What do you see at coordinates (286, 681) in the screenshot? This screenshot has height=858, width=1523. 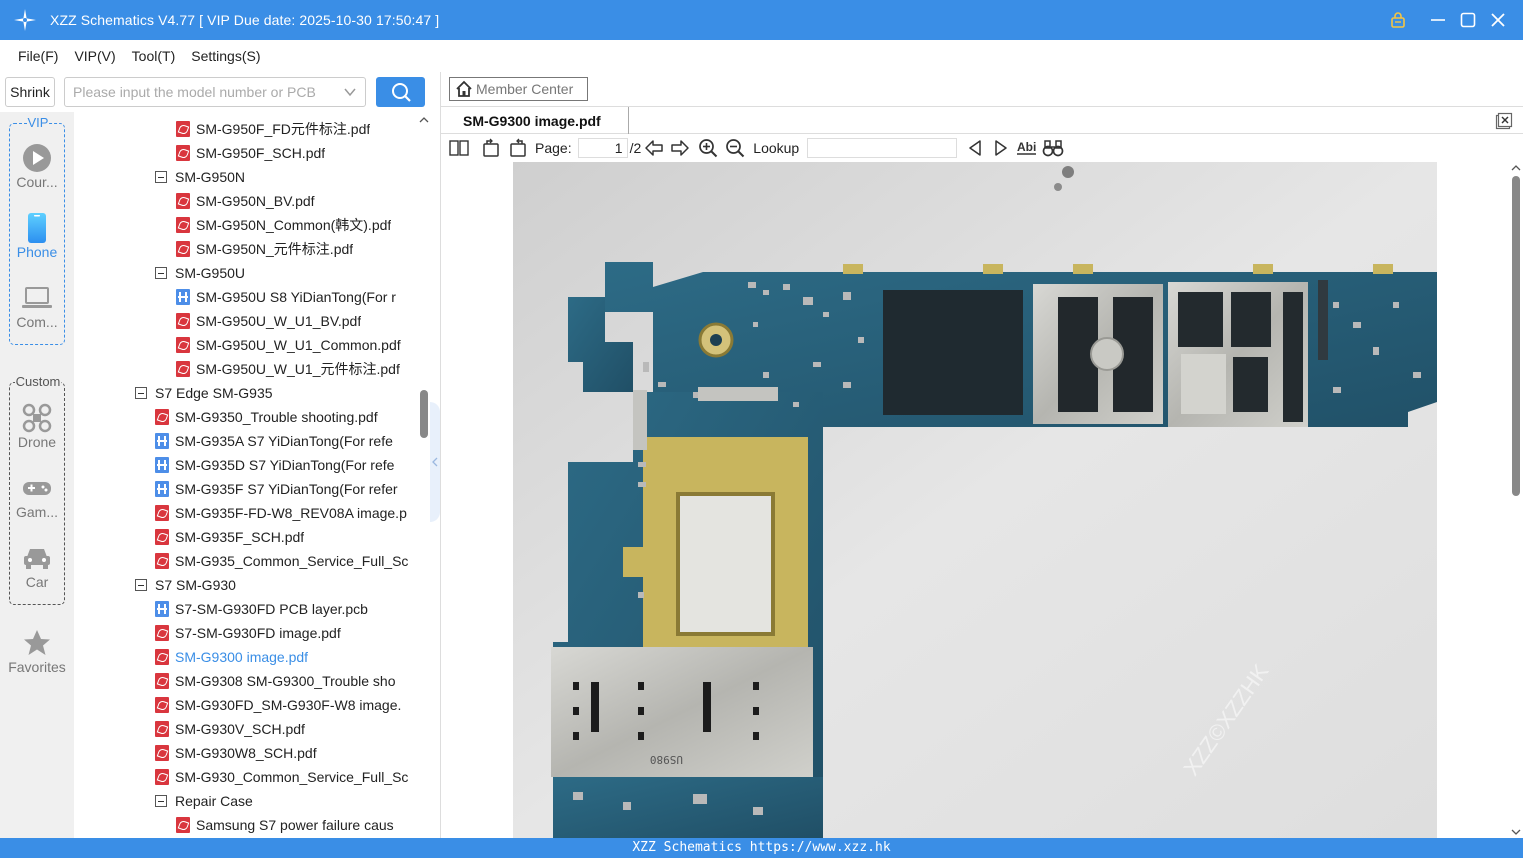 I see `tree-file: SM-G9308 SM-G9300_Trouble sho` at bounding box center [286, 681].